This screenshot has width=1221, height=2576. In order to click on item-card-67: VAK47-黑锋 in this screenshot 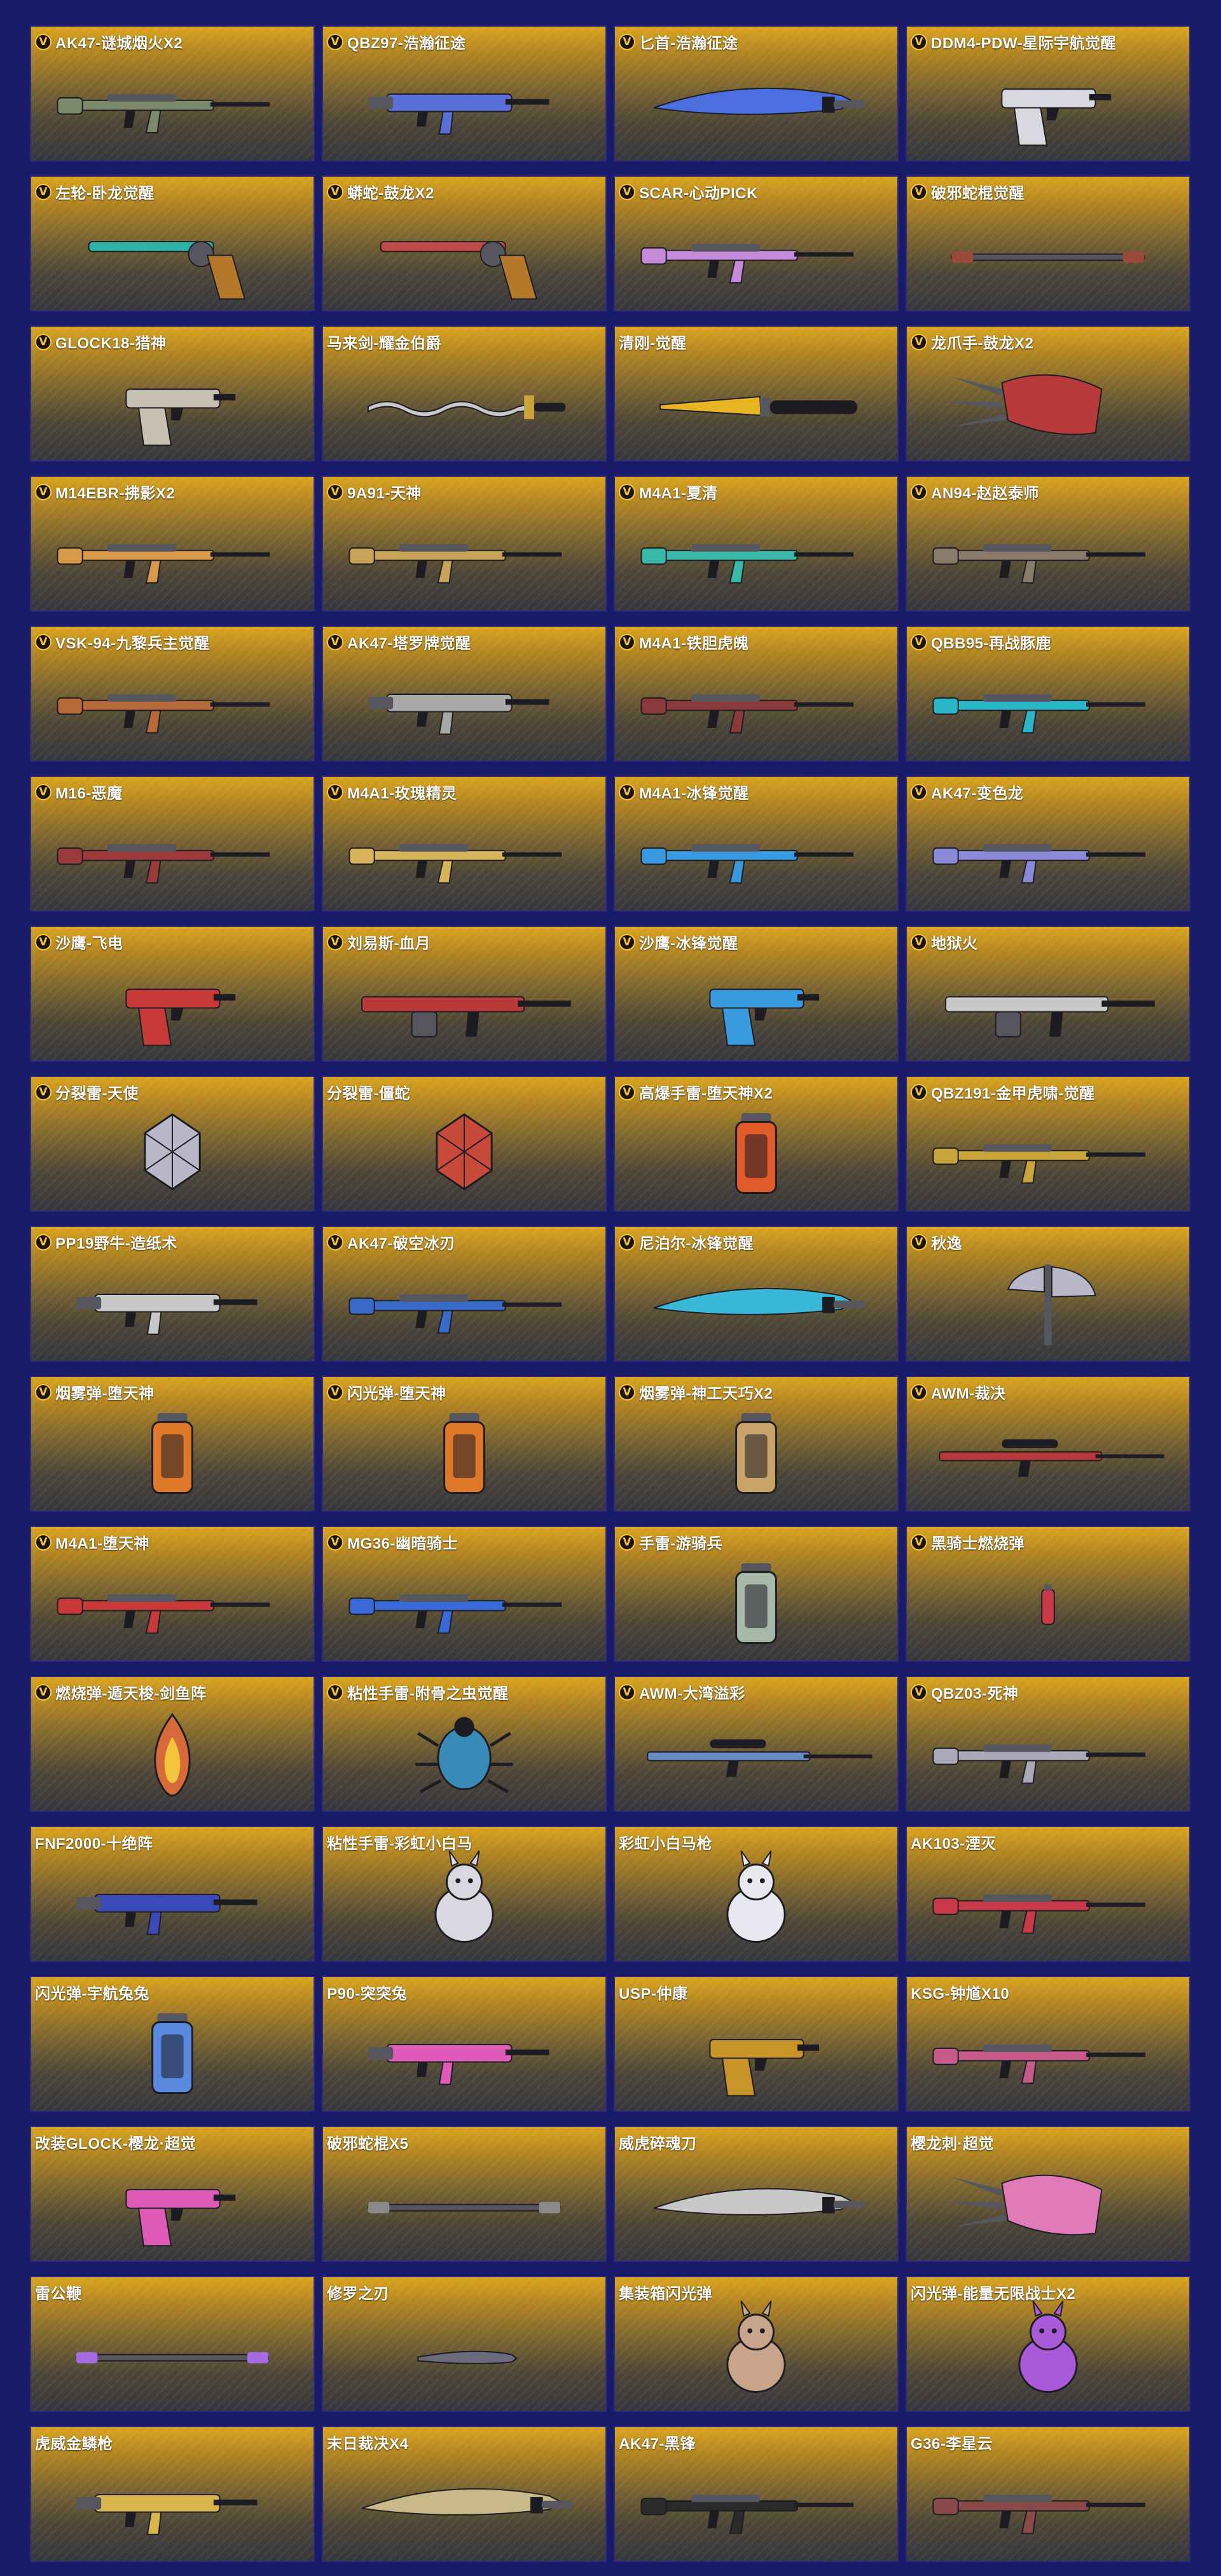, I will do `click(756, 2494)`.